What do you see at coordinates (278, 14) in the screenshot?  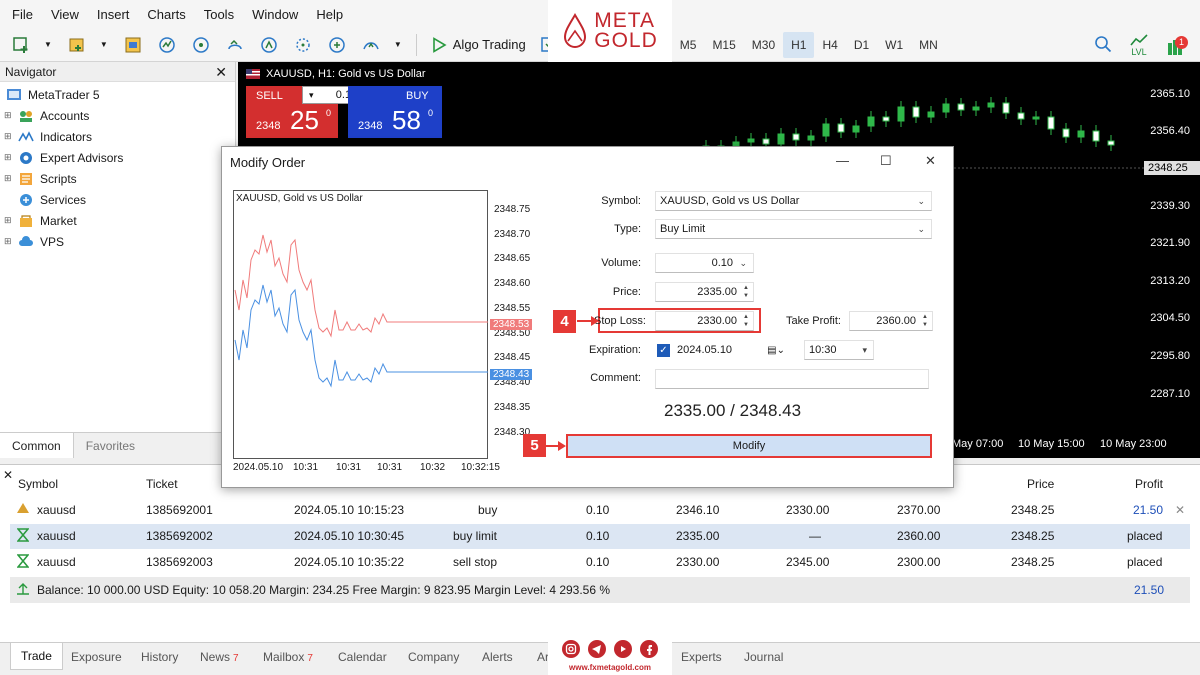 I see `menu-window: Window` at bounding box center [278, 14].